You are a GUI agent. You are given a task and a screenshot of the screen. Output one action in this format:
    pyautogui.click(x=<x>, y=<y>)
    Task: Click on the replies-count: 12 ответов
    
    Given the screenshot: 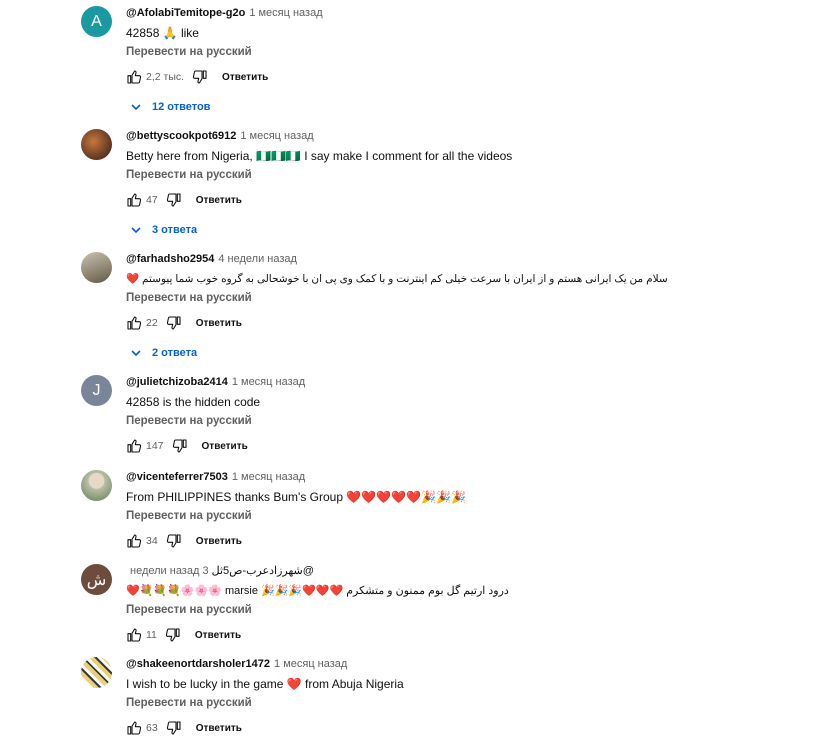 What is the action you would take?
    pyautogui.click(x=181, y=107)
    